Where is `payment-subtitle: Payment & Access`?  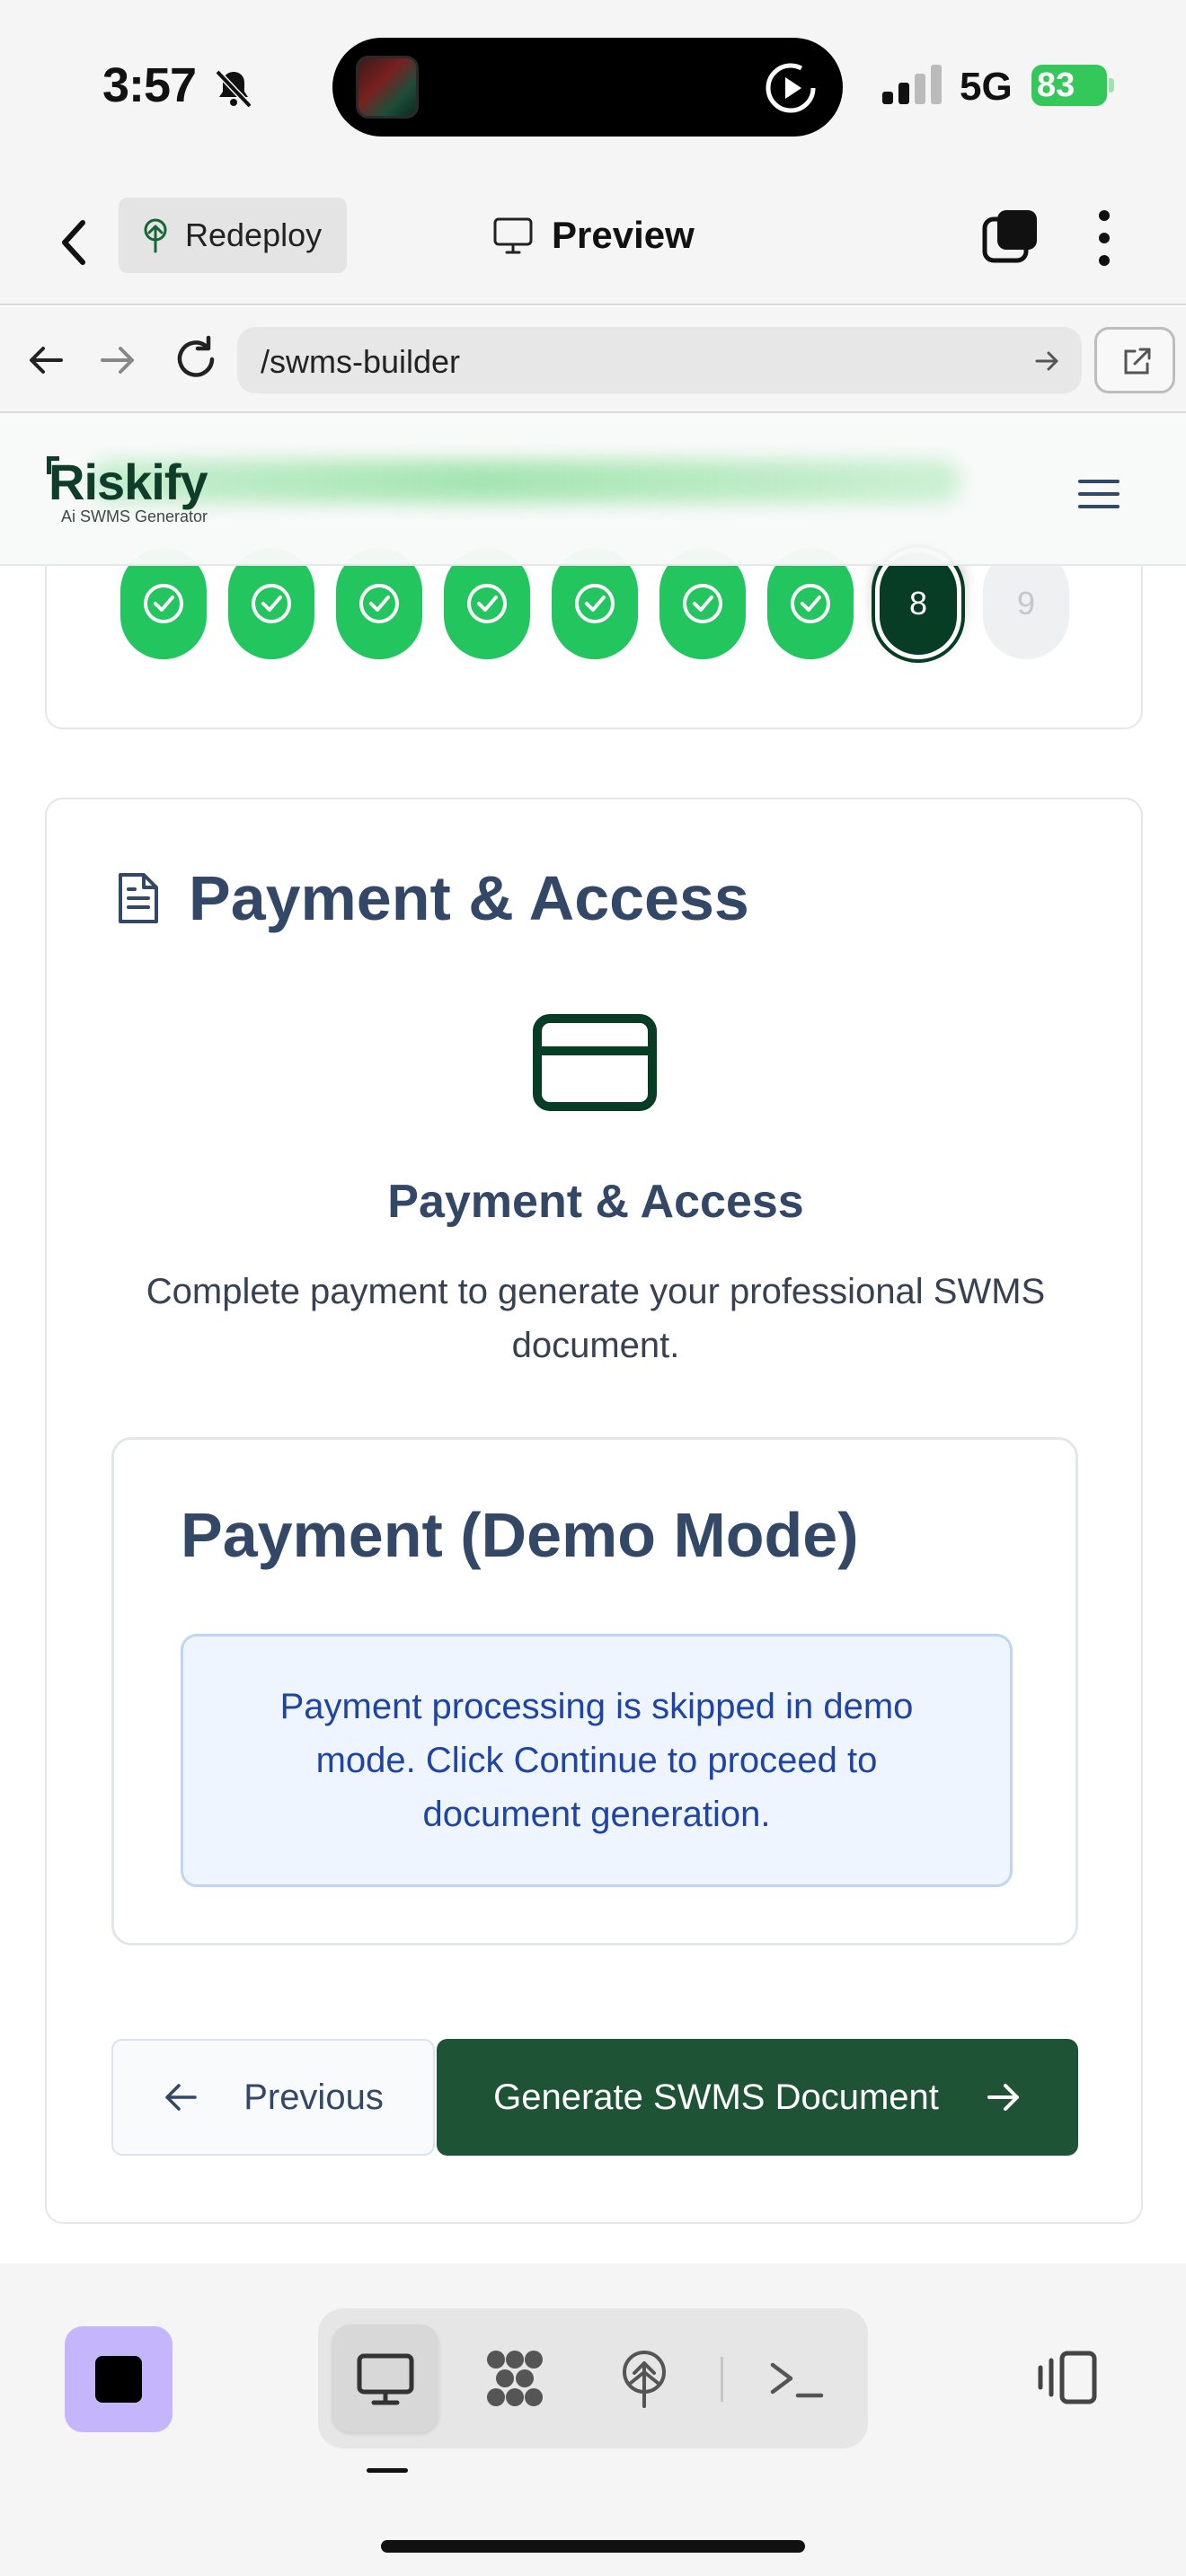
payment-subtitle: Payment & Access is located at coordinates (595, 1202).